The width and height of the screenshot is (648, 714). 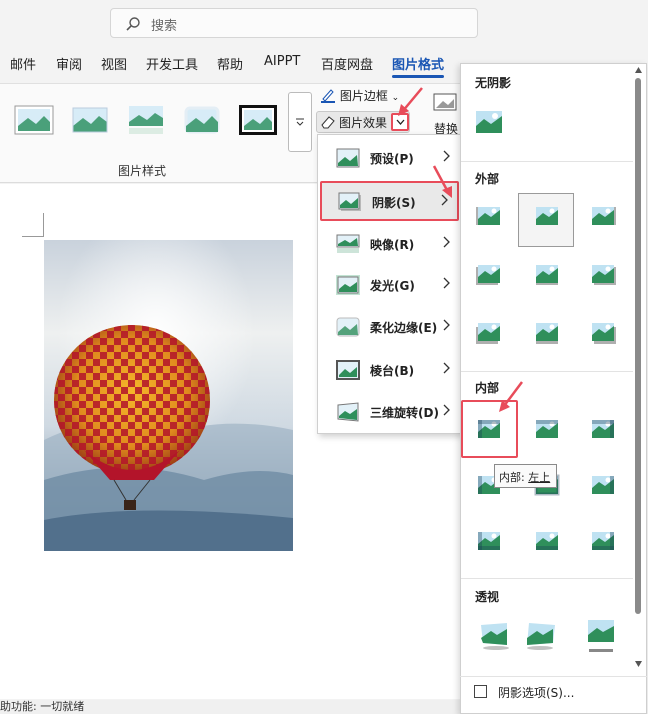 I want to click on eraser-effects-icon, so click(x=328, y=122).